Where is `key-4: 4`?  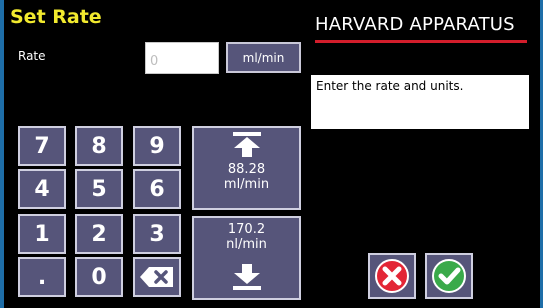
key-4: 4 is located at coordinates (42, 189).